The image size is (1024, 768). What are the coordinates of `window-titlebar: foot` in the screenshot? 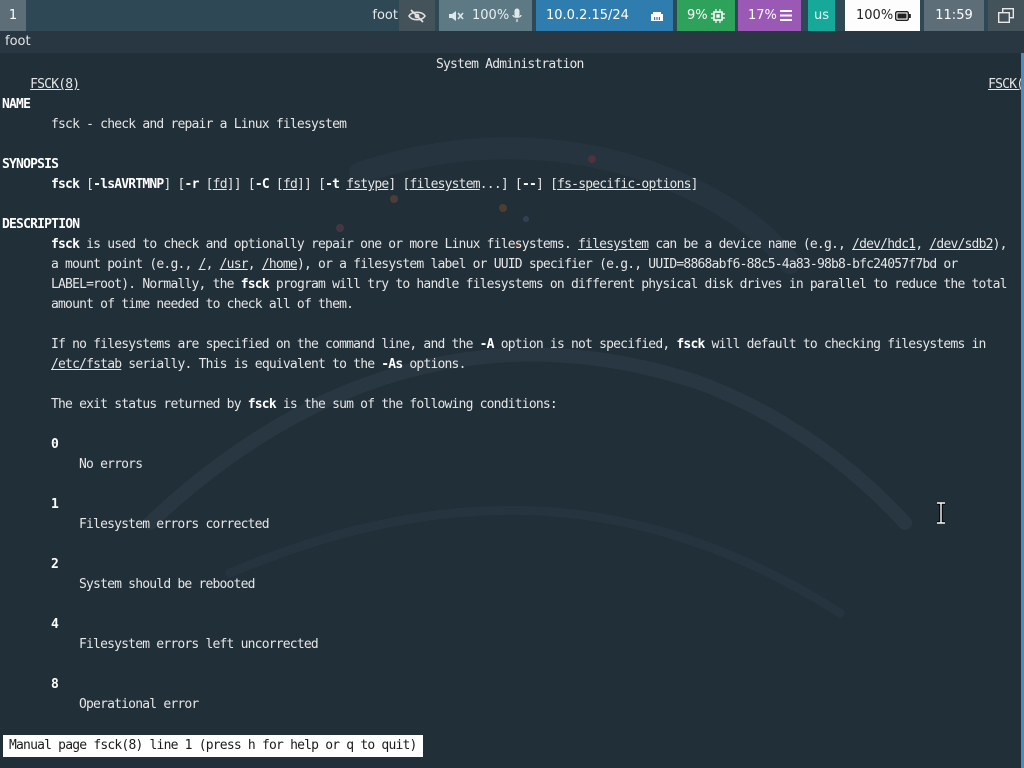 It's located at (512, 42).